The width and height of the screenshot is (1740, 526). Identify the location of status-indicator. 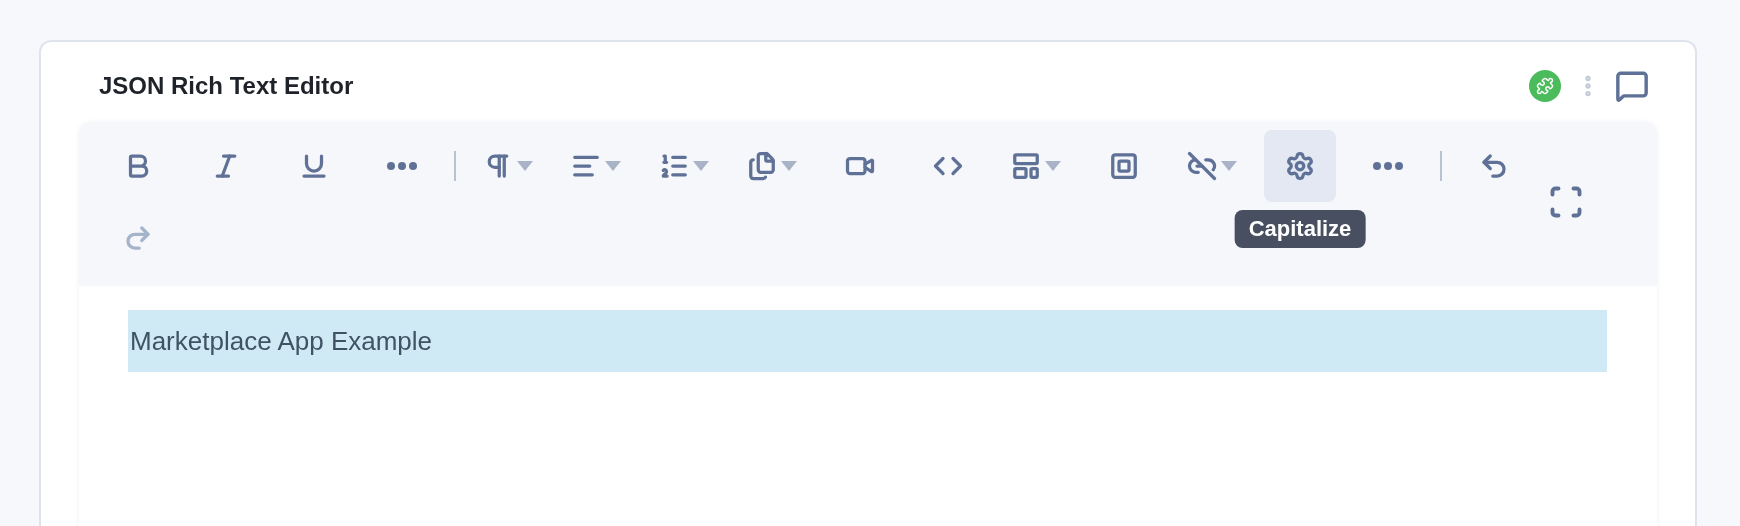
(1545, 86).